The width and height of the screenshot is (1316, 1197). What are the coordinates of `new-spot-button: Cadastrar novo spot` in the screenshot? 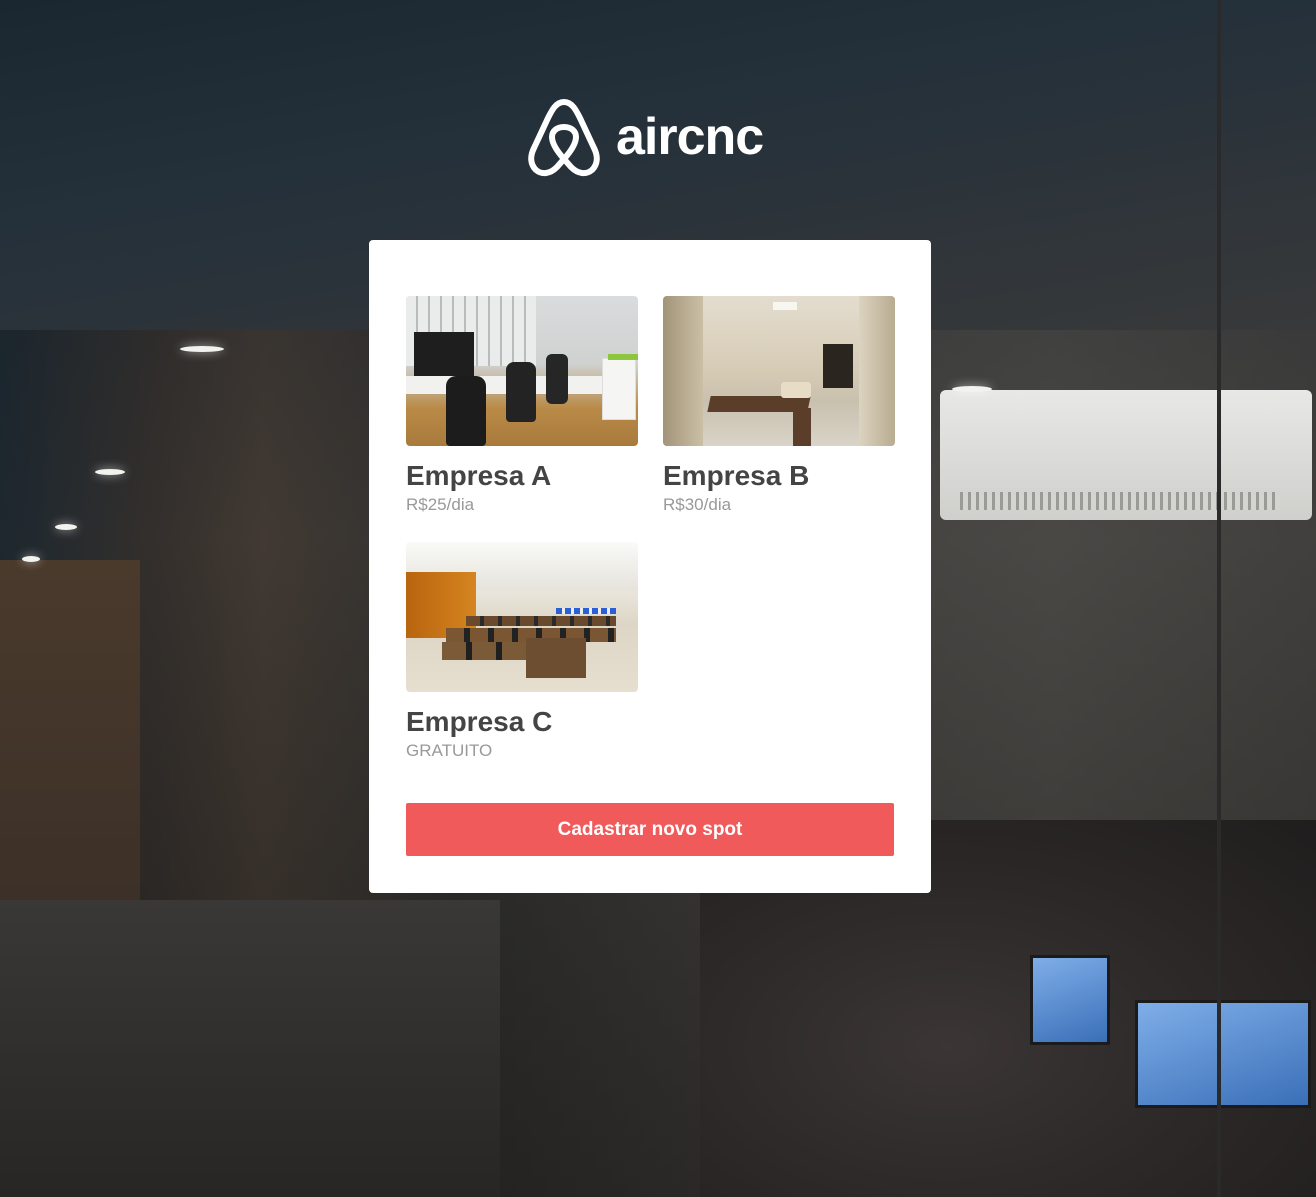 It's located at (650, 829).